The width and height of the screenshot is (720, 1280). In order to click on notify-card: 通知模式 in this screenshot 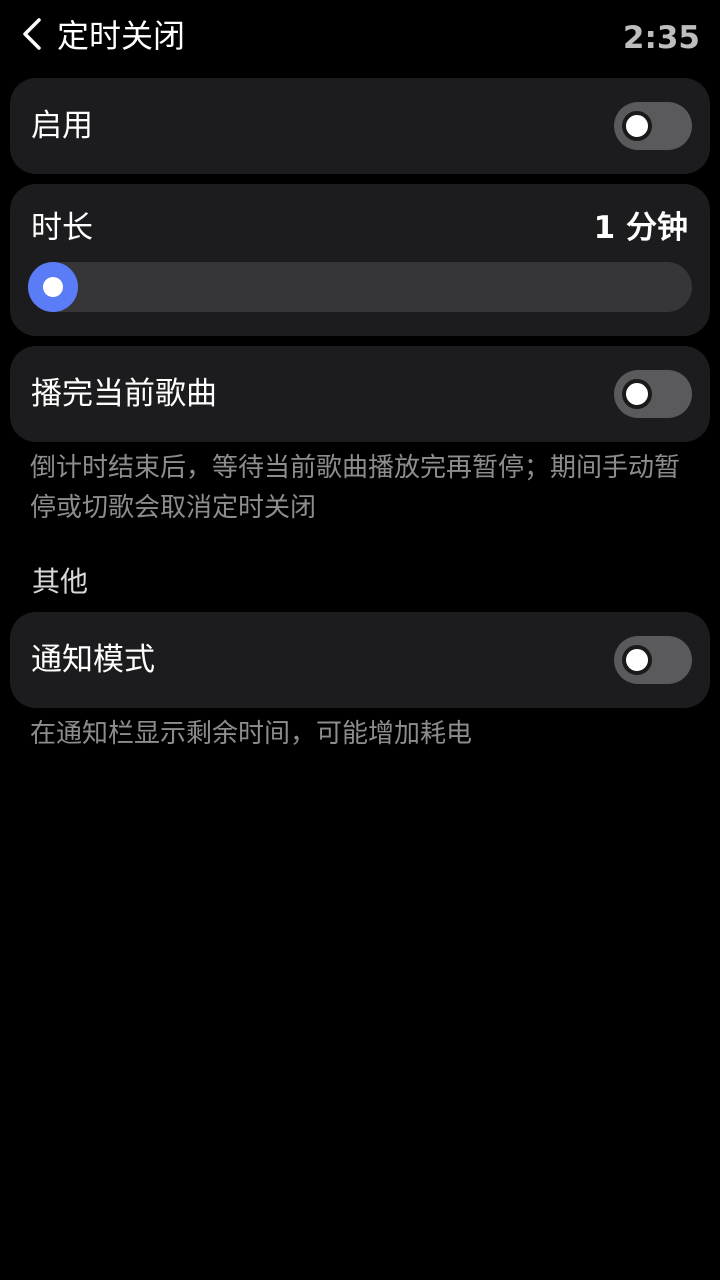, I will do `click(360, 660)`.